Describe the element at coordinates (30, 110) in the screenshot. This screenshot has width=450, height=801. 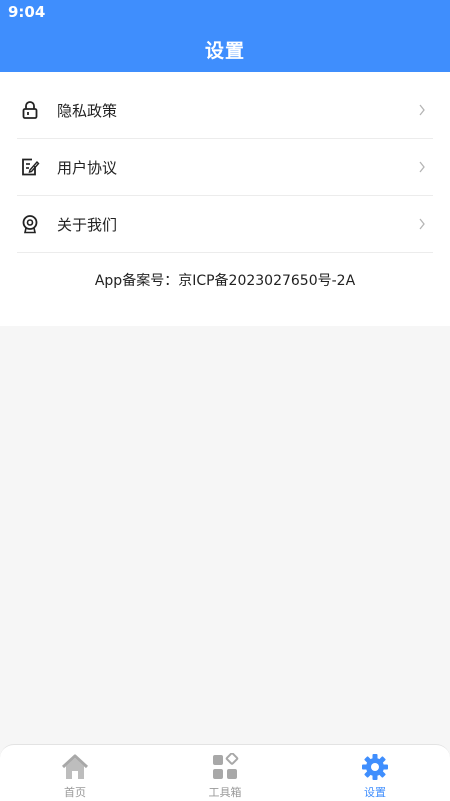
I see `lock-icon` at that location.